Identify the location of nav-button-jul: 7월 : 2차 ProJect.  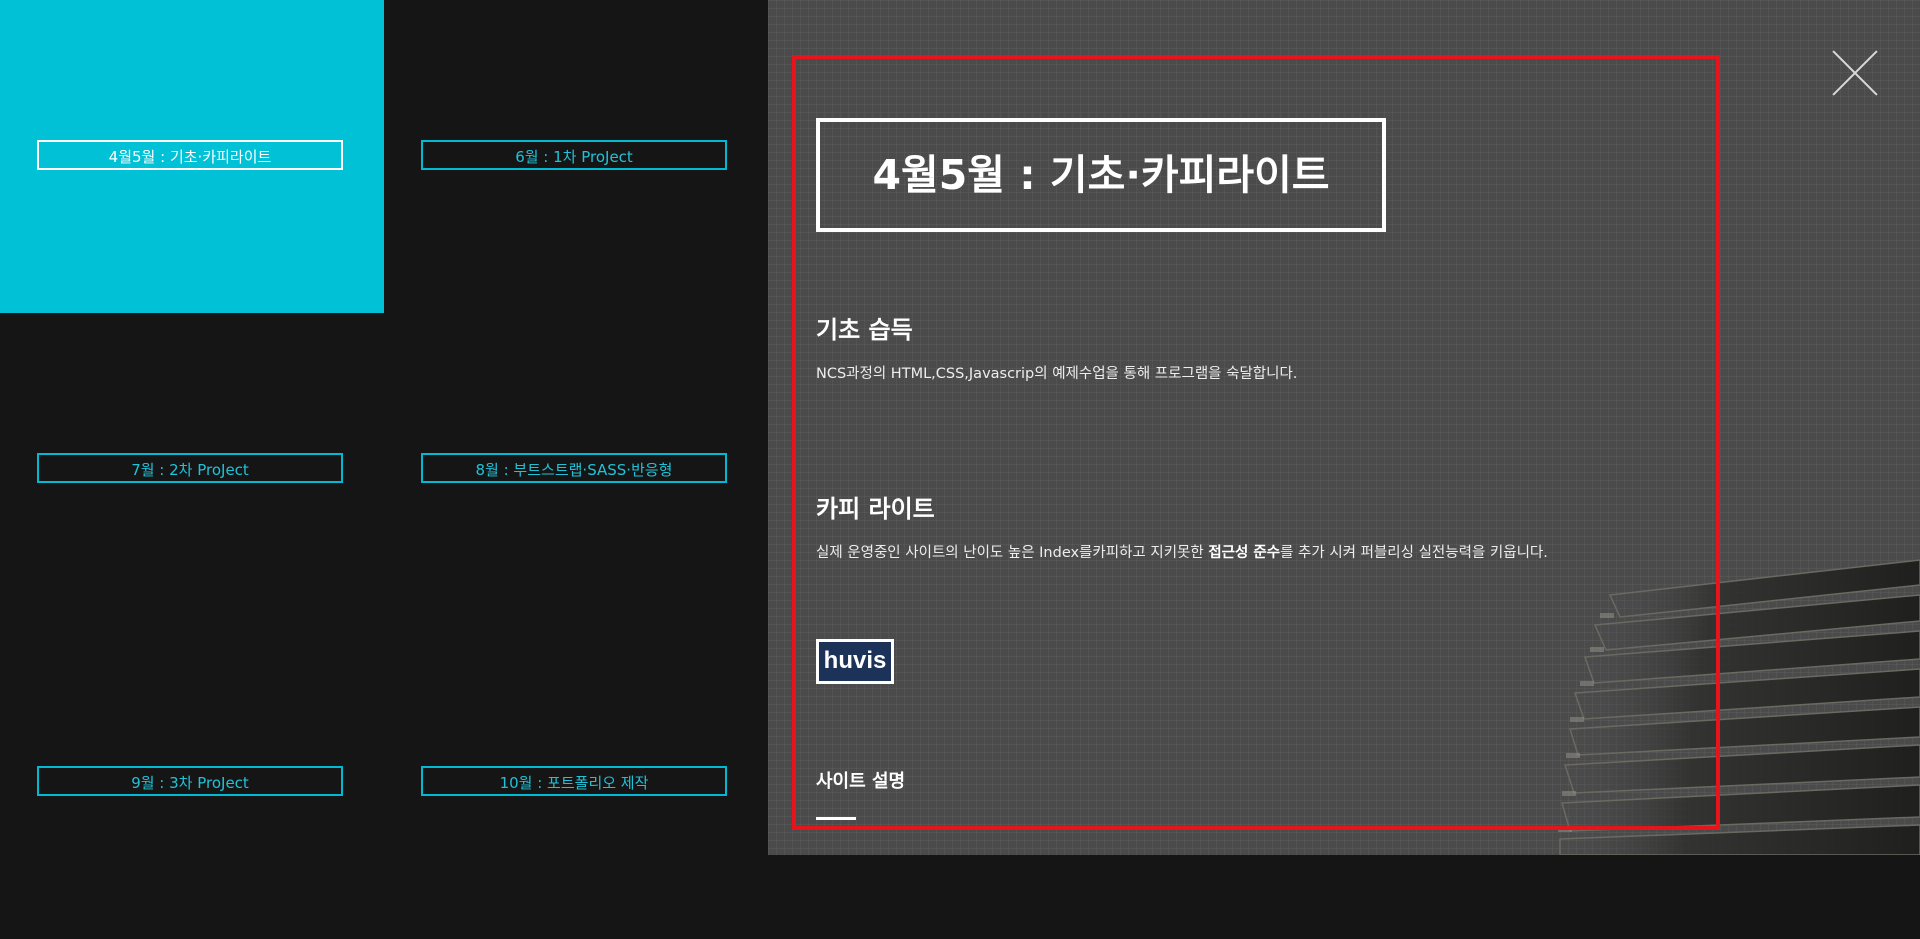
(190, 468).